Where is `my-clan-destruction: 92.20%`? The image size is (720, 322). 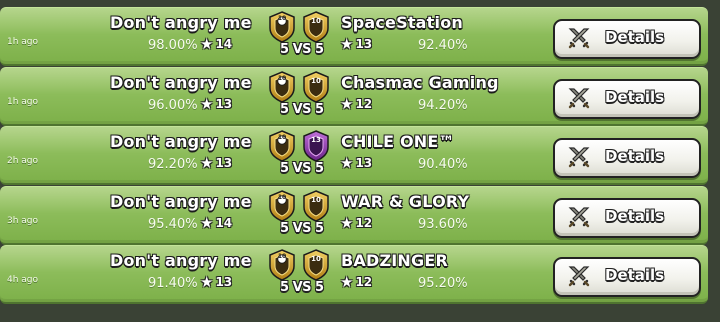
my-clan-destruction: 92.20% is located at coordinates (173, 164).